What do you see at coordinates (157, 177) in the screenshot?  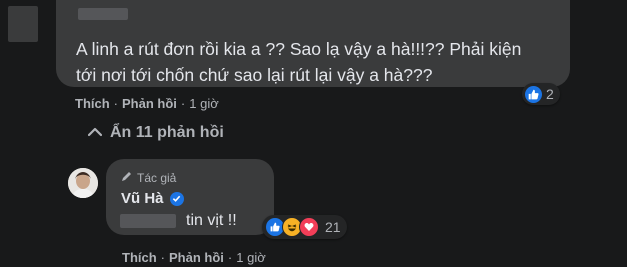 I see `author-badge-label: Tác giả` at bounding box center [157, 177].